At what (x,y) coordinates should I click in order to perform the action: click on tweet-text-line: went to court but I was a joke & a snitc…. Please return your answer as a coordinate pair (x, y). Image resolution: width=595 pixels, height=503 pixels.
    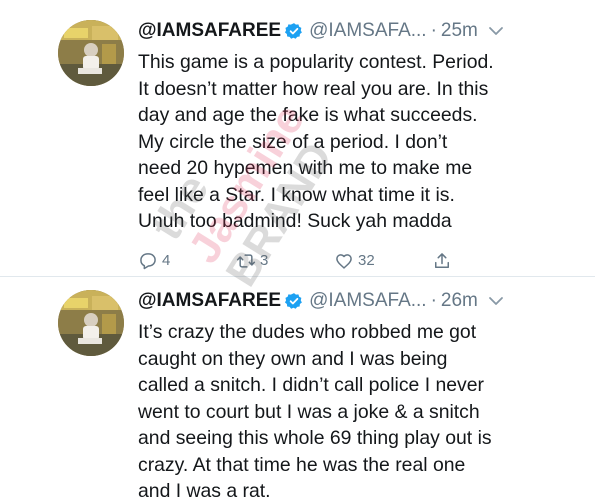
    Looking at the image, I should click on (309, 411).